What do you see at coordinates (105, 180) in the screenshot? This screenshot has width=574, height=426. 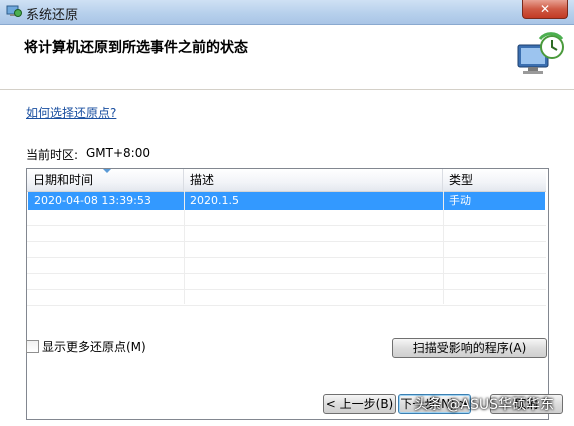 I see `column-header-datetime: 日期和时间` at bounding box center [105, 180].